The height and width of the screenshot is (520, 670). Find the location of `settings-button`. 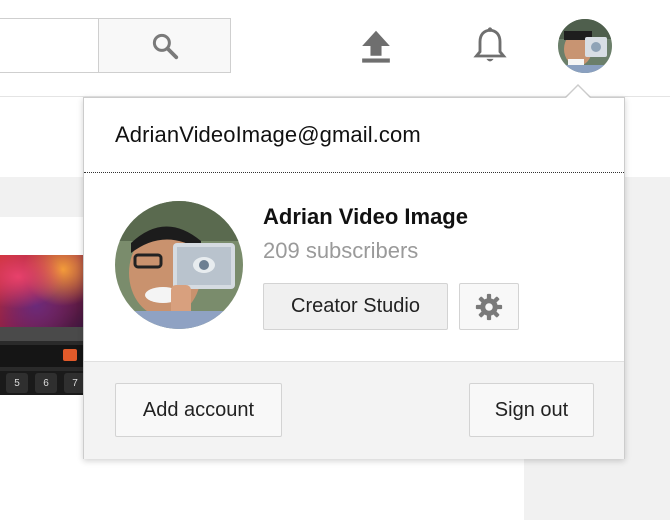

settings-button is located at coordinates (489, 306).